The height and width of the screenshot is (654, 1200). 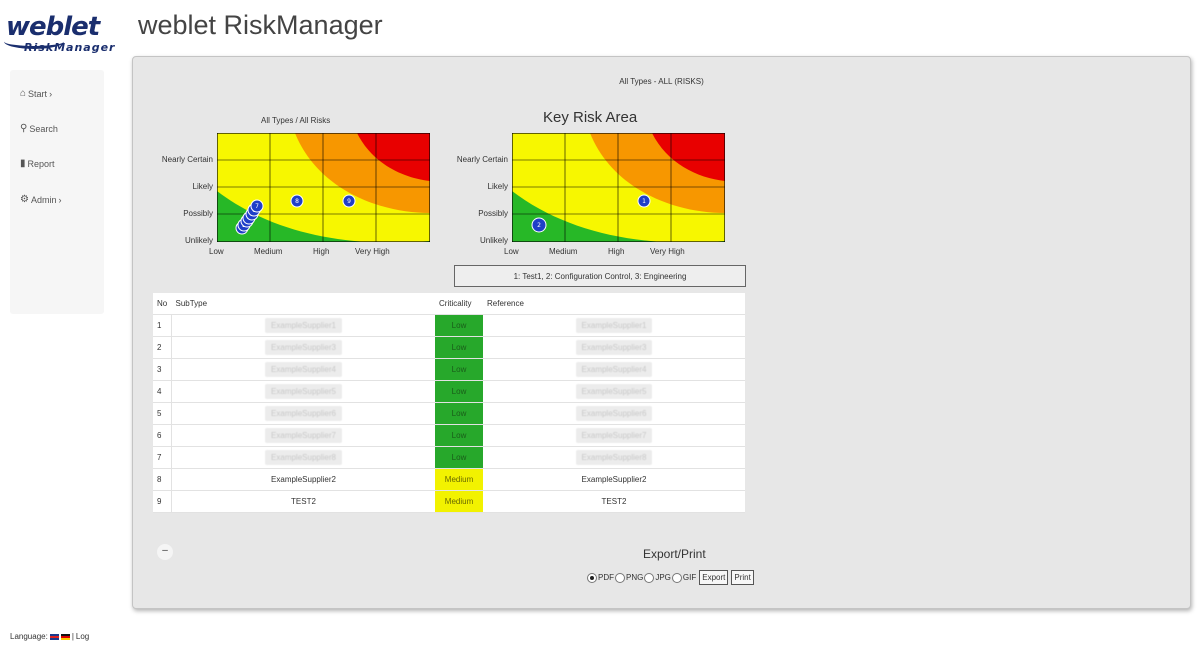 What do you see at coordinates (592, 577) in the screenshot?
I see `radio-pdf` at bounding box center [592, 577].